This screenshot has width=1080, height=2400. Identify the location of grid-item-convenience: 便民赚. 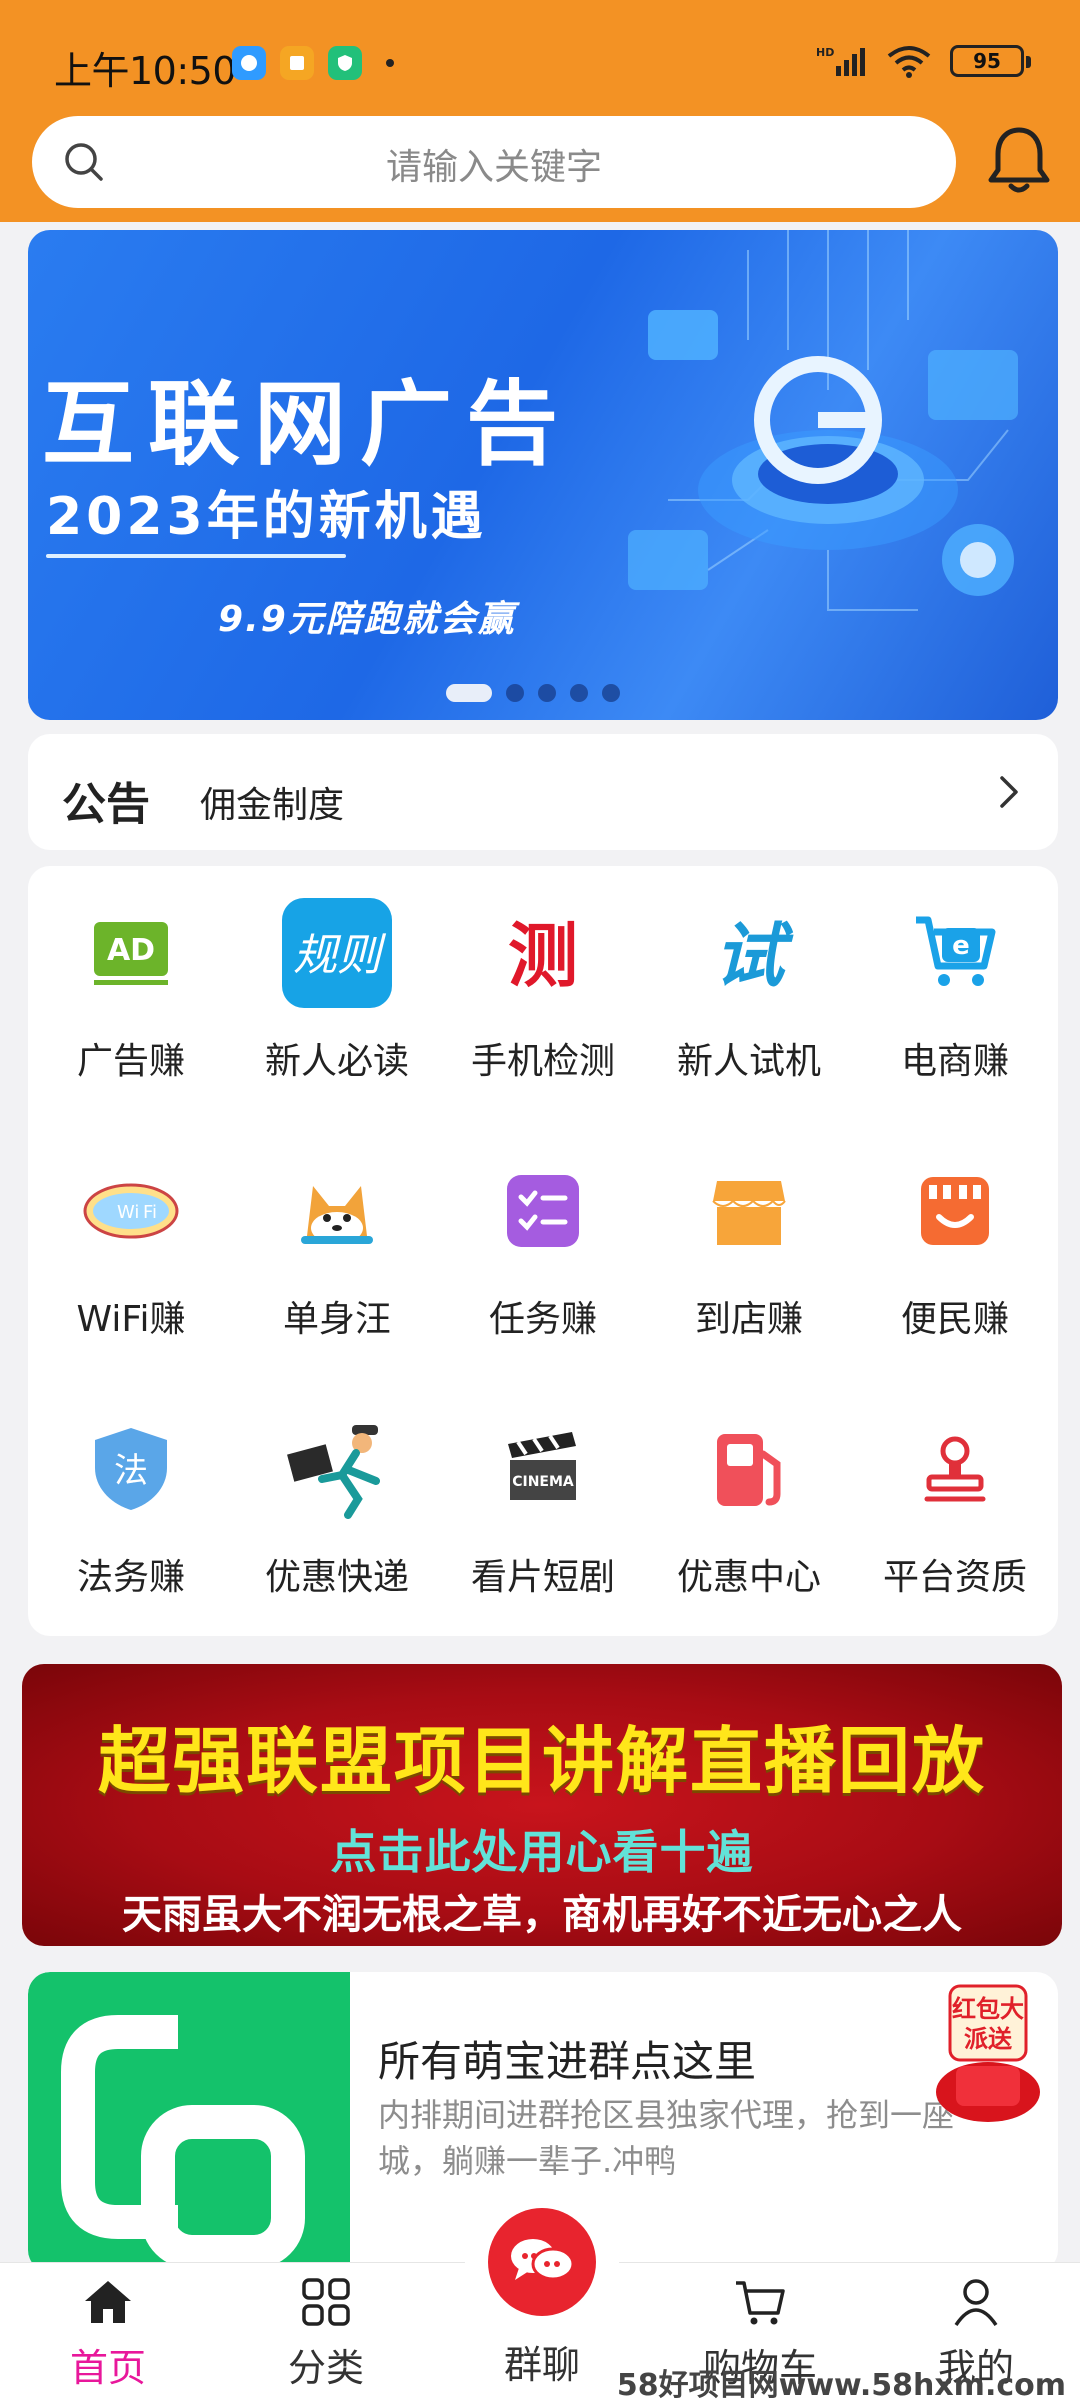
(955, 1285).